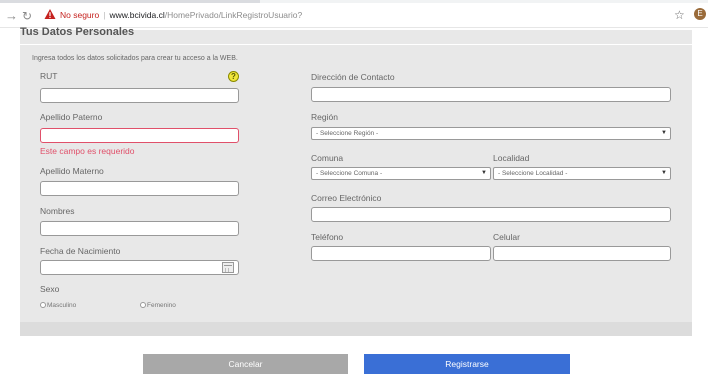 The height and width of the screenshot is (374, 708). I want to click on calendar-icon, so click(228, 267).